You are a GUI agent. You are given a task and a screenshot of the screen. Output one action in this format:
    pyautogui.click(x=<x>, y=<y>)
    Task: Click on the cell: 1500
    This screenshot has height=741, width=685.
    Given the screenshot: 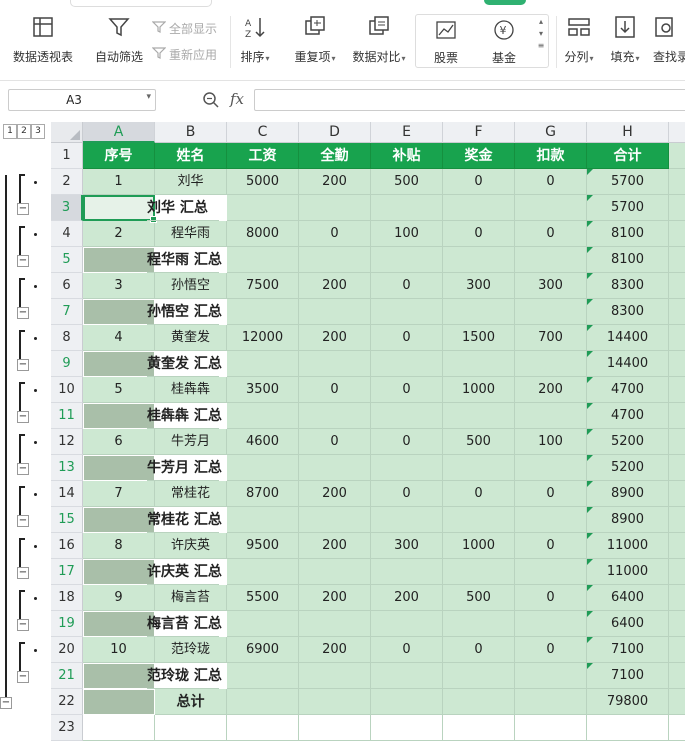 What is the action you would take?
    pyautogui.click(x=479, y=338)
    